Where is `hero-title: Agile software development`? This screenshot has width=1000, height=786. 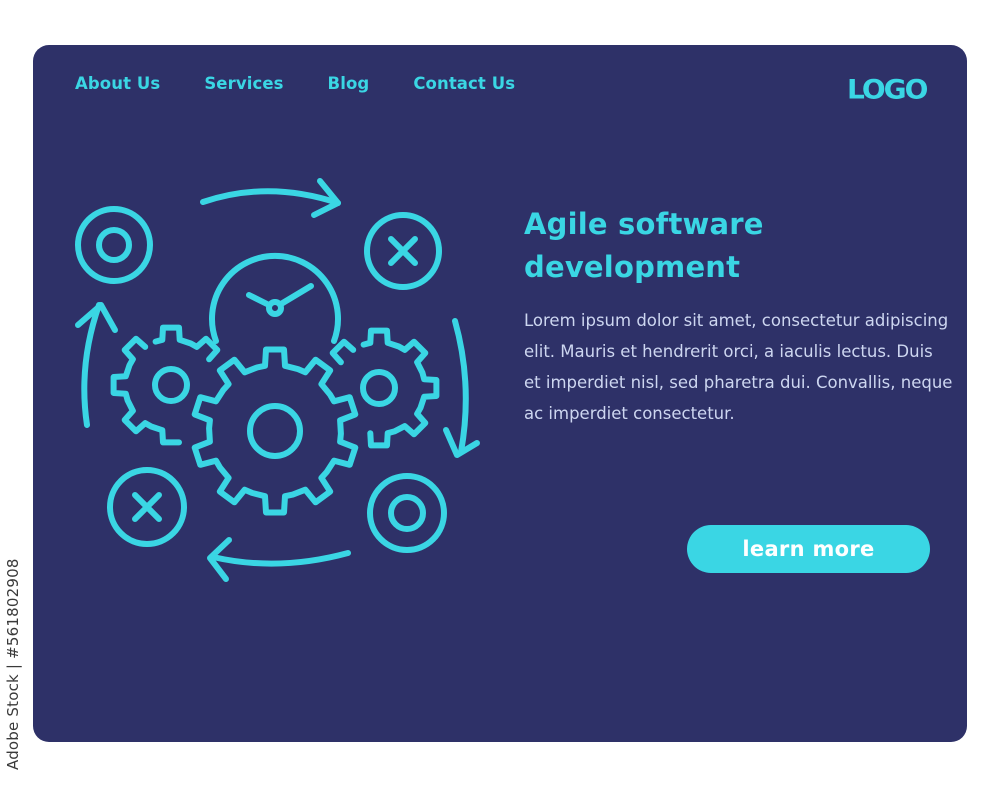
hero-title: Agile software development is located at coordinates (644, 245).